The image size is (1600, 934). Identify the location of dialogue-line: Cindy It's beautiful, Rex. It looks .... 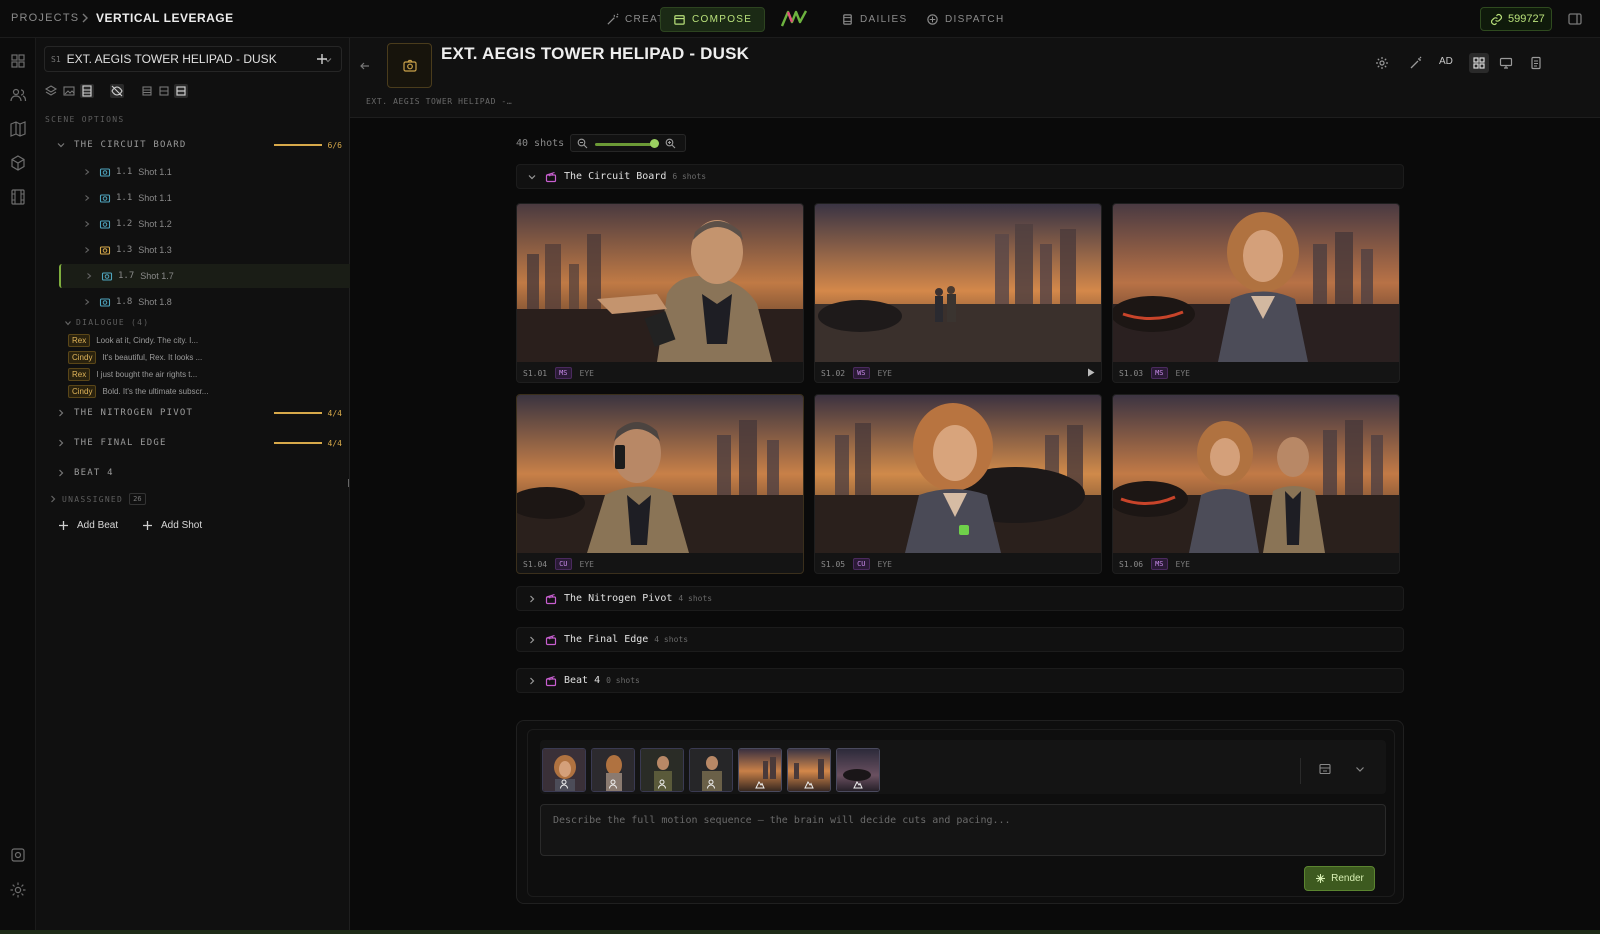
(135, 357).